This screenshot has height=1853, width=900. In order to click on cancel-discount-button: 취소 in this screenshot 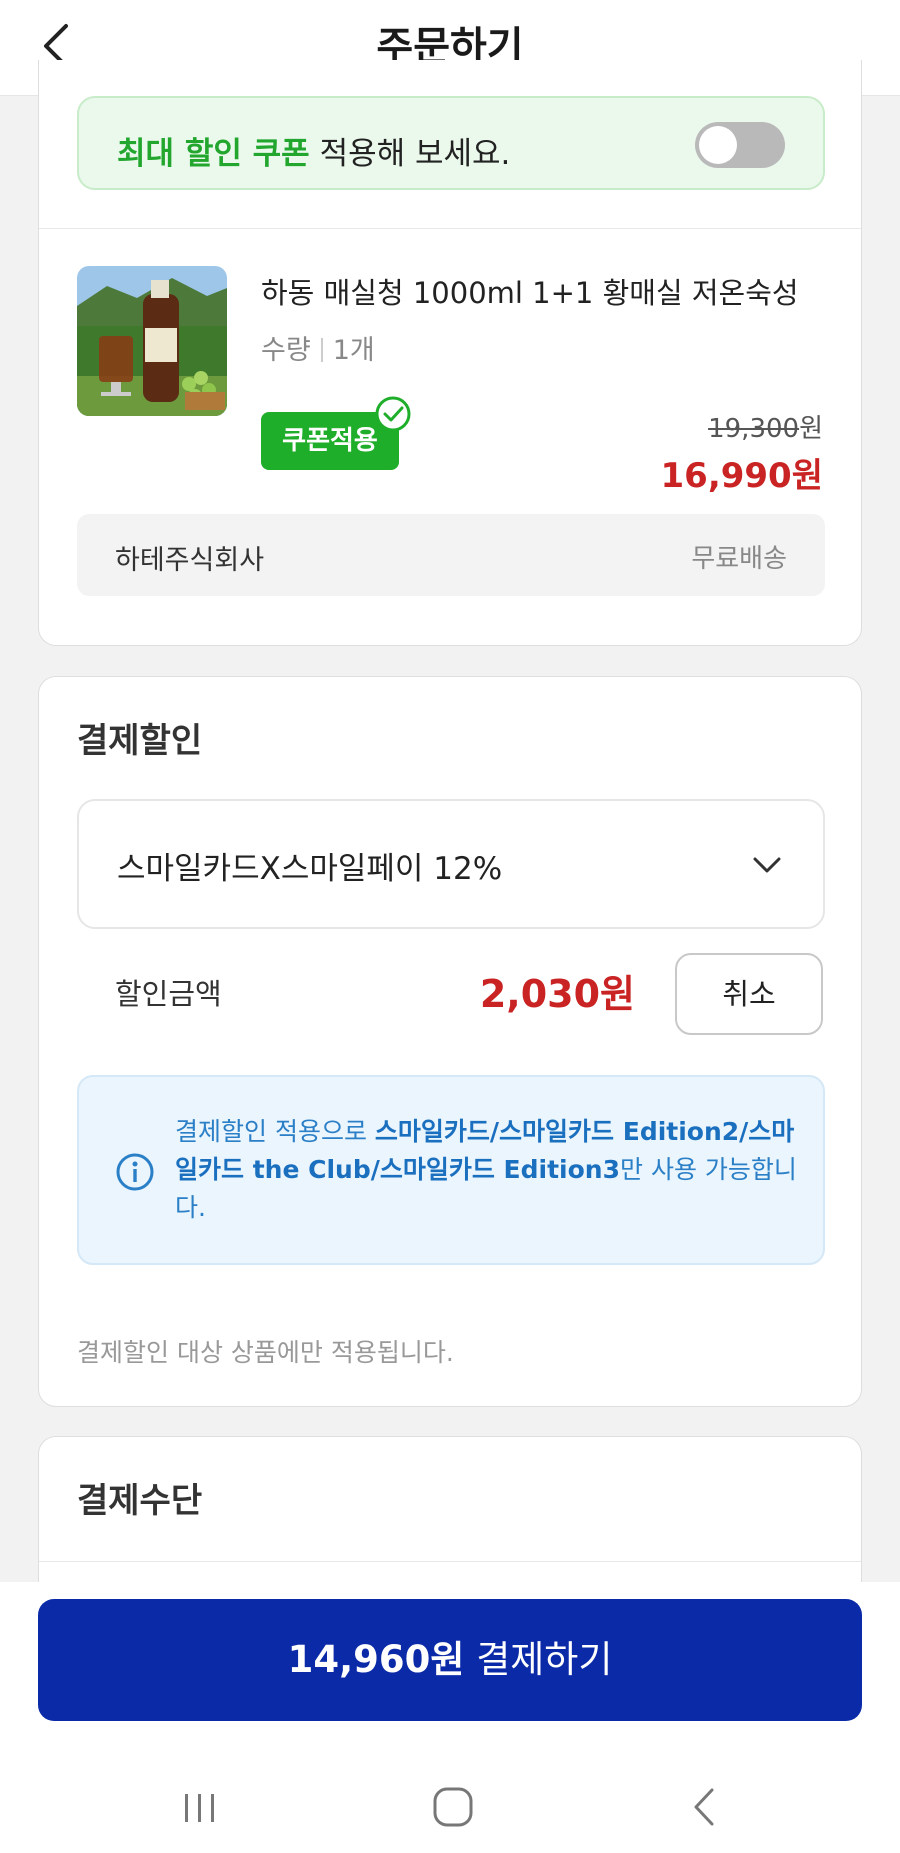, I will do `click(749, 994)`.